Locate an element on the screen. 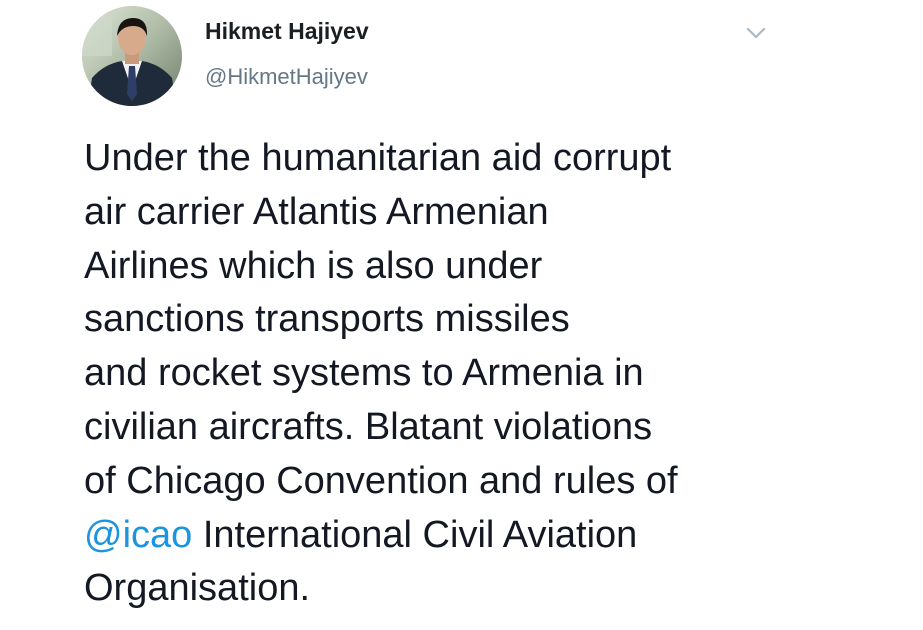 The height and width of the screenshot is (630, 923). profile-photo-icon is located at coordinates (132, 56).